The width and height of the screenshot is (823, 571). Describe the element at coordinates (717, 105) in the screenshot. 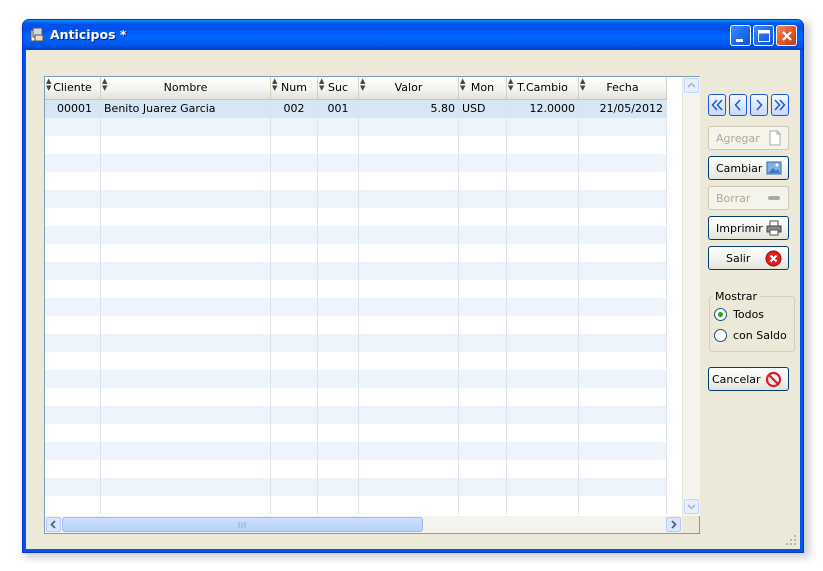

I see `nav-first-button` at that location.